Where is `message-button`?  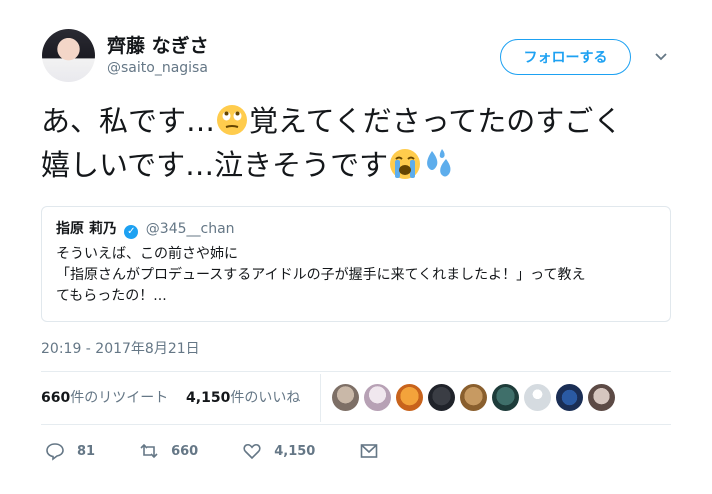
message-button is located at coordinates (375, 451).